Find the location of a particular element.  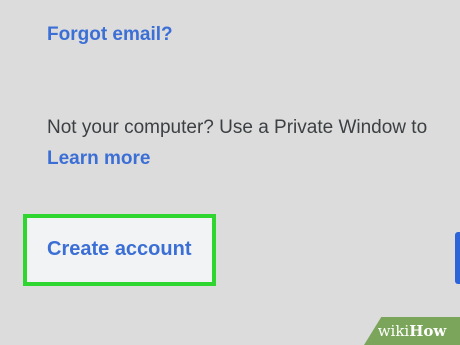

forgot-email-link: Forgot email? is located at coordinates (110, 35).